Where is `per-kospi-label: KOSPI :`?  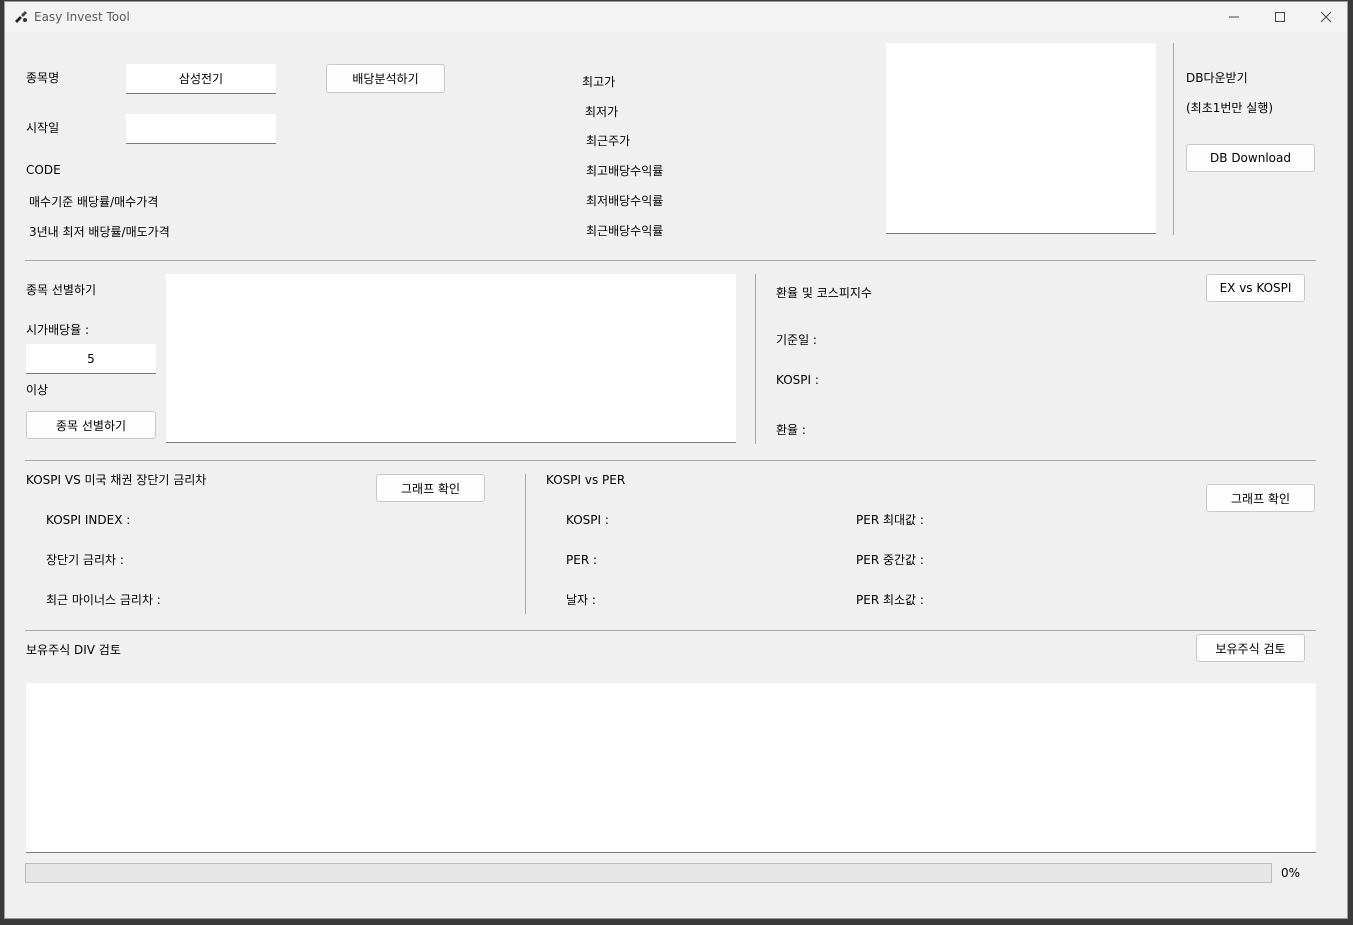
per-kospi-label: KOSPI : is located at coordinates (587, 520).